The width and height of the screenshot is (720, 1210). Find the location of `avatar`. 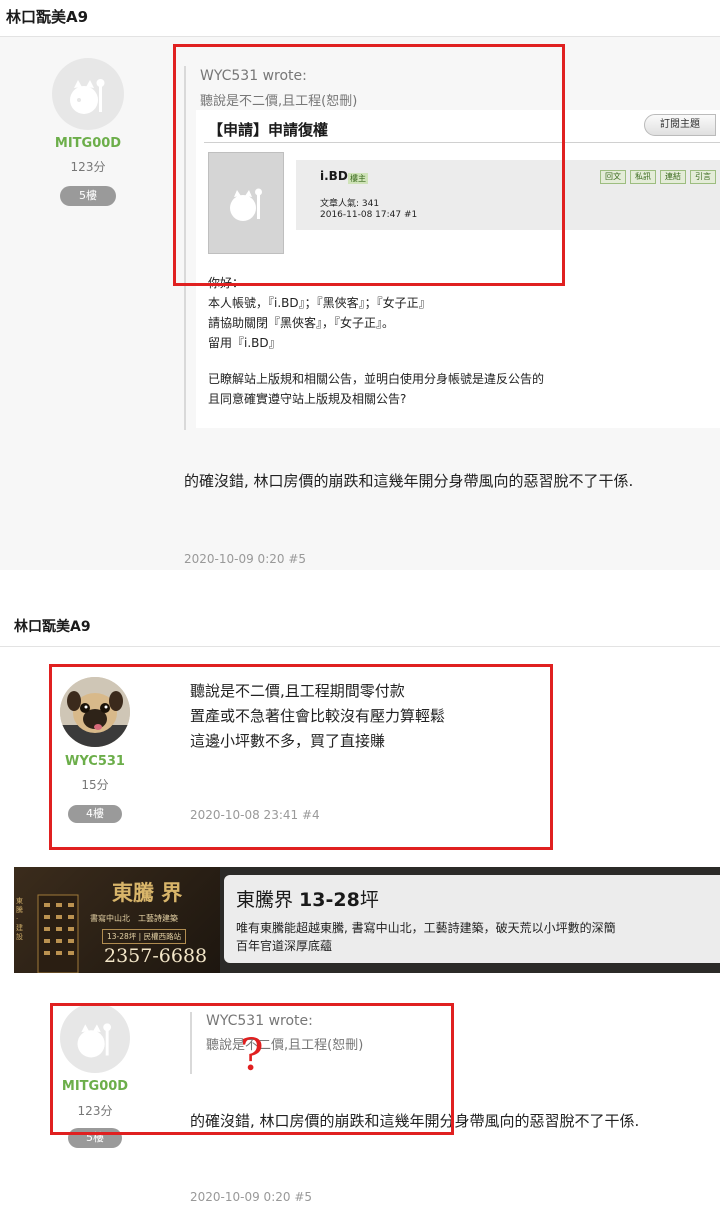

avatar is located at coordinates (88, 94).